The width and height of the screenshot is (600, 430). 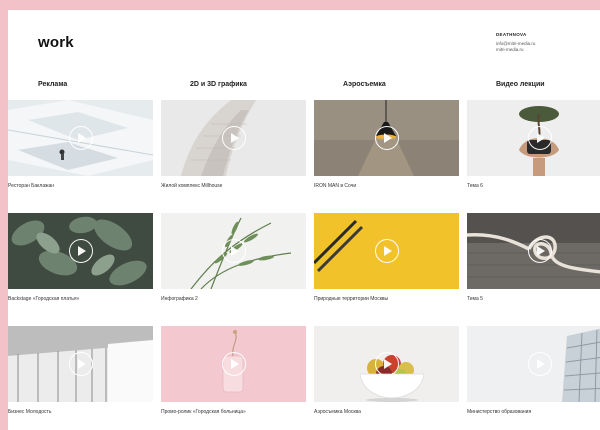 I want to click on video-card: Аэросъемка Москва, so click(x=386, y=375).